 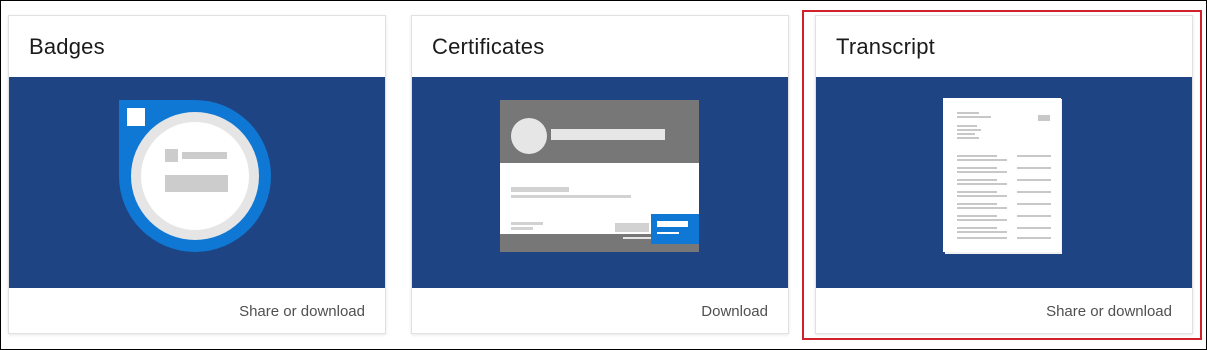 I want to click on card-title: Certificates, so click(x=488, y=46).